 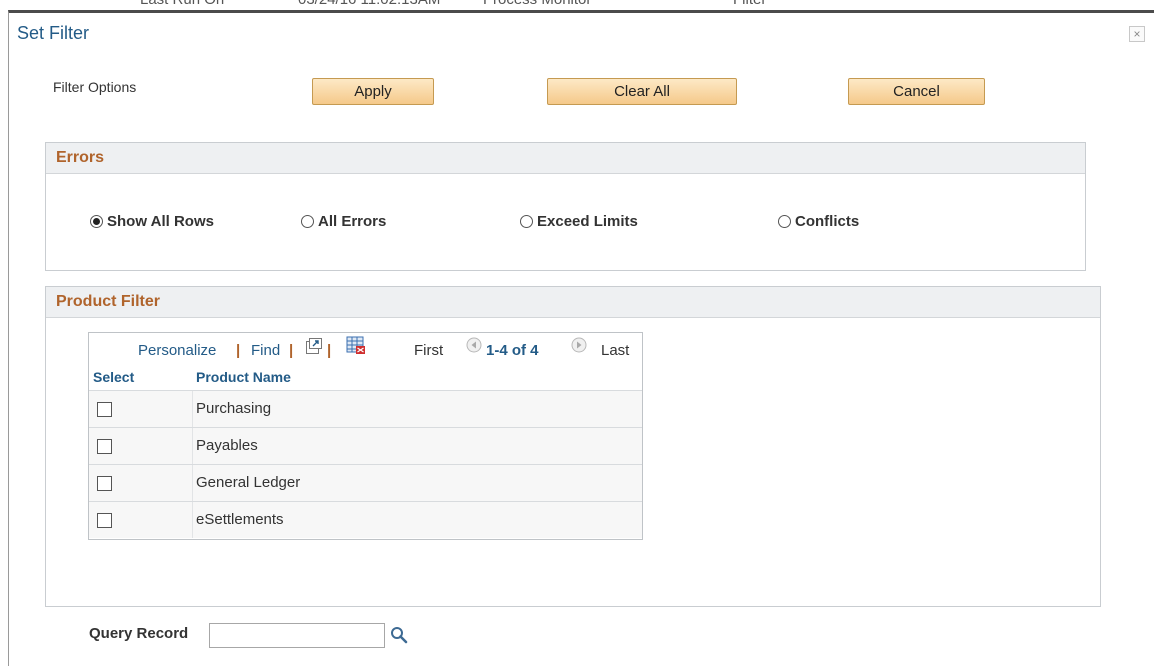 What do you see at coordinates (642, 91) in the screenshot?
I see `clear-all-button: Clear All` at bounding box center [642, 91].